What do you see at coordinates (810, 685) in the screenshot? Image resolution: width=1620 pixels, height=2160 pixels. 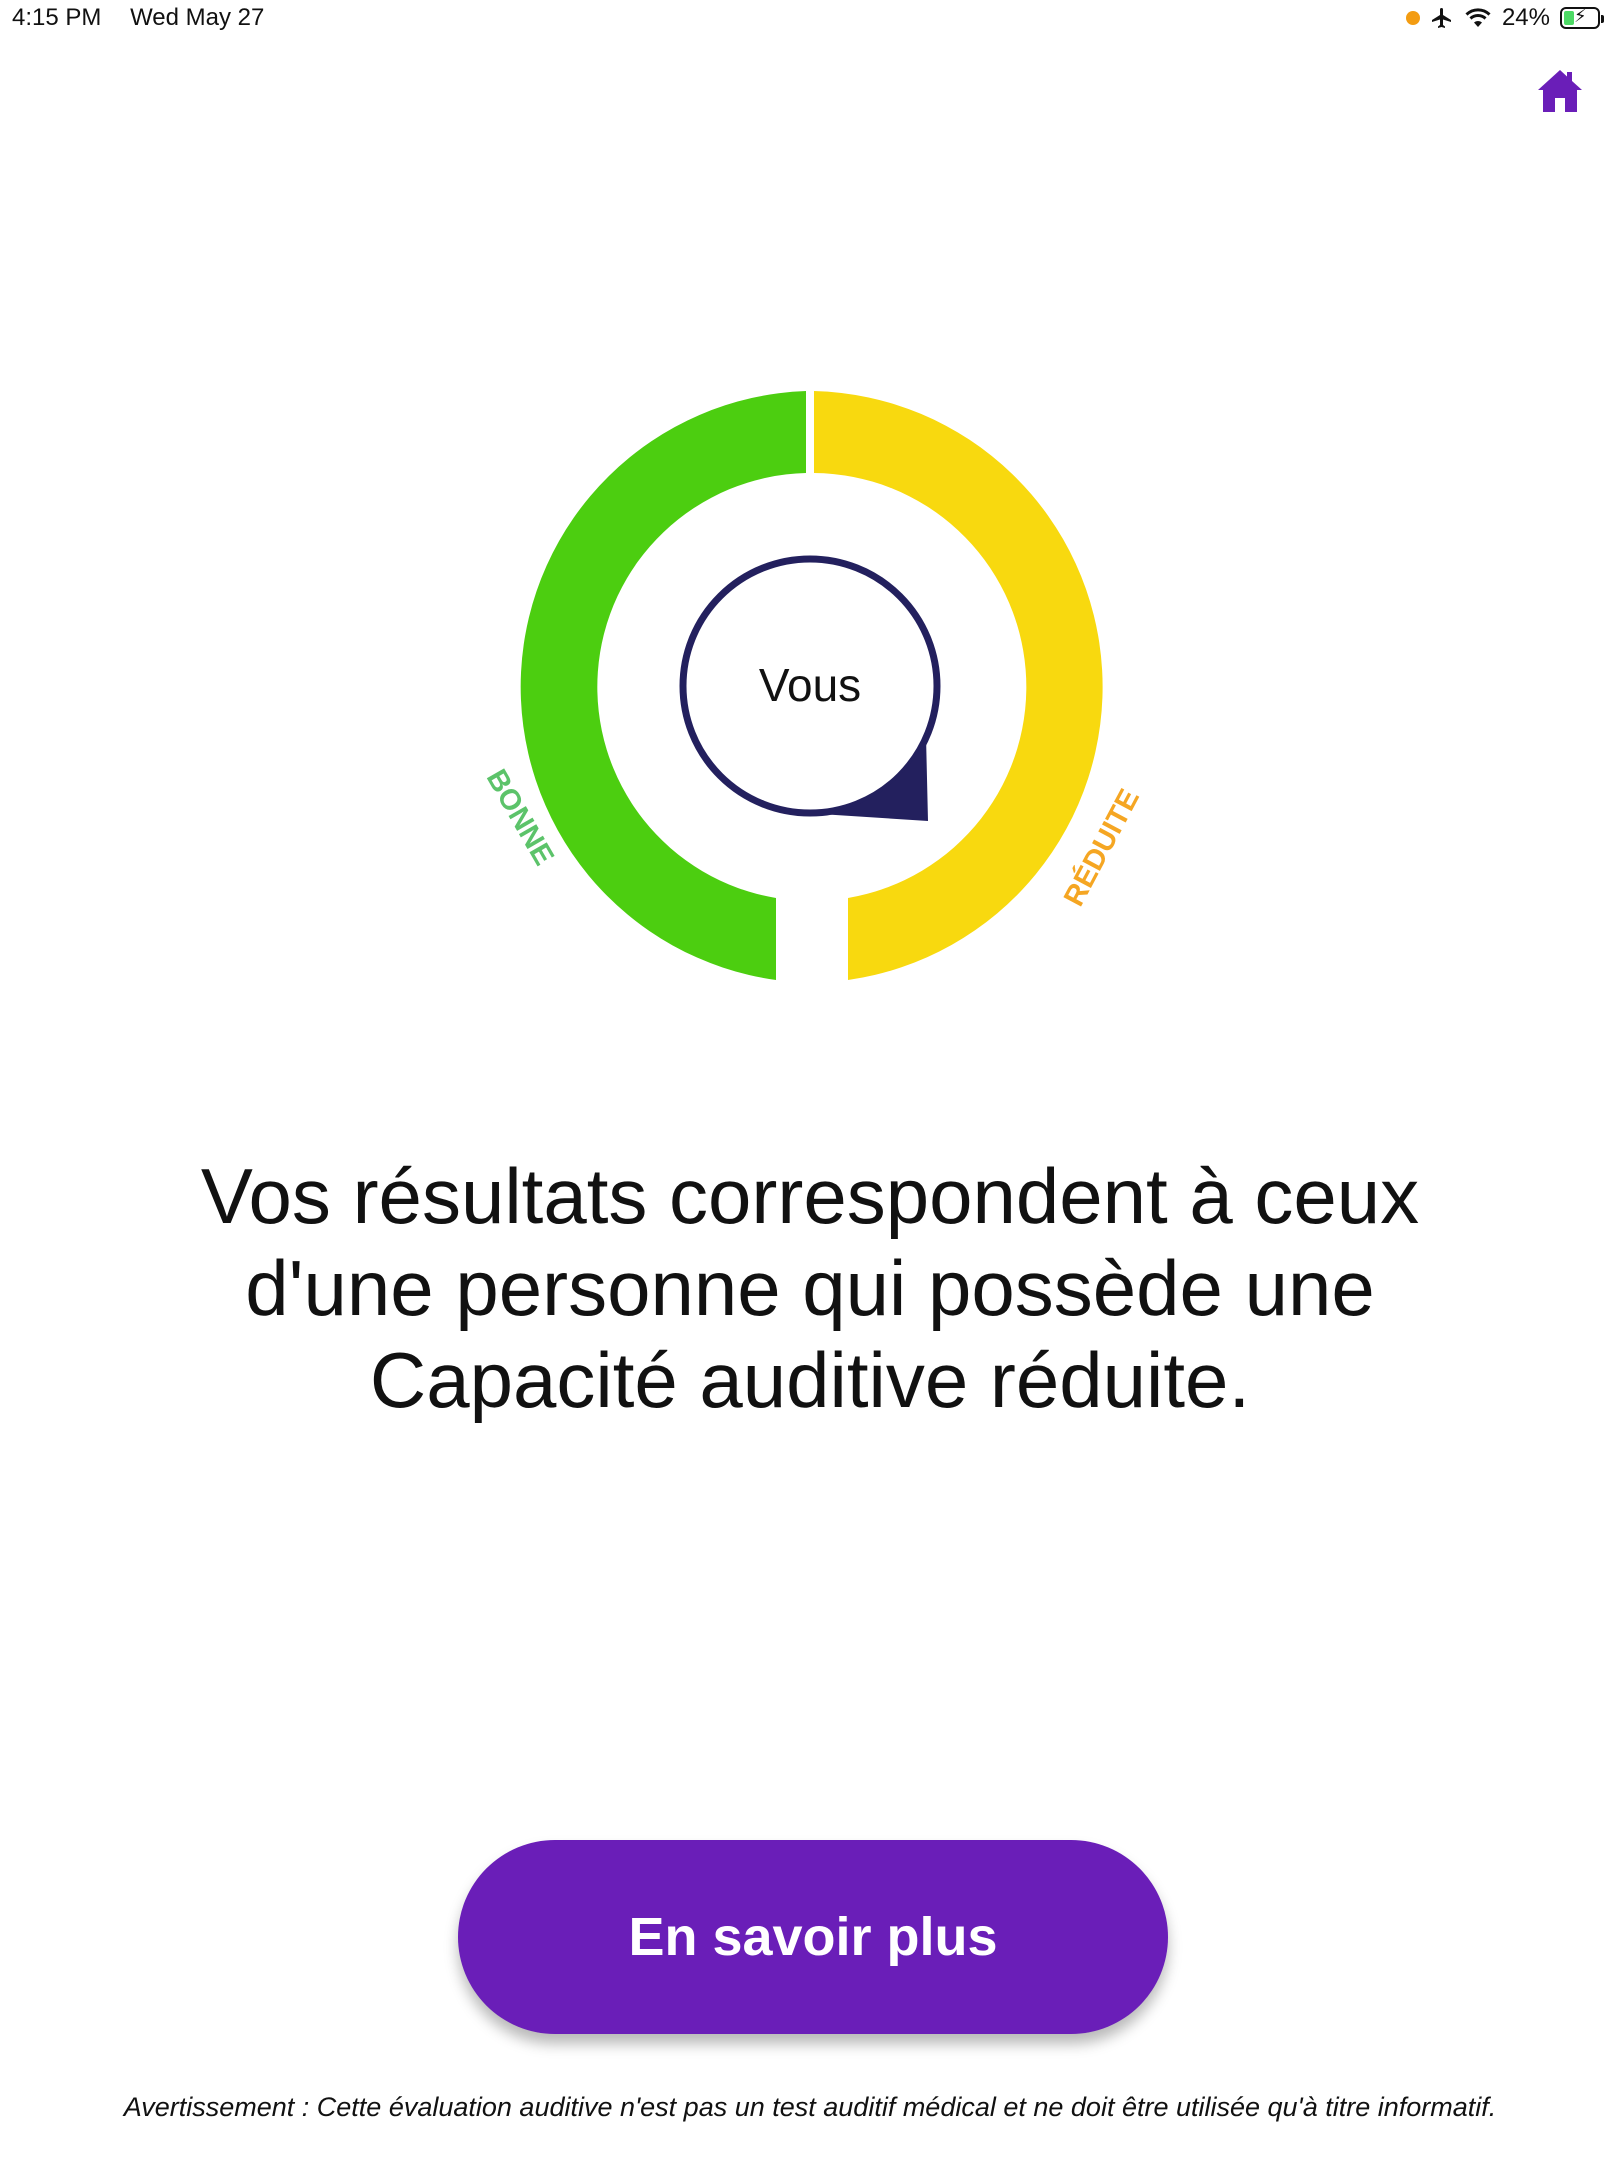 I see `gauge-center-label: Vous` at bounding box center [810, 685].